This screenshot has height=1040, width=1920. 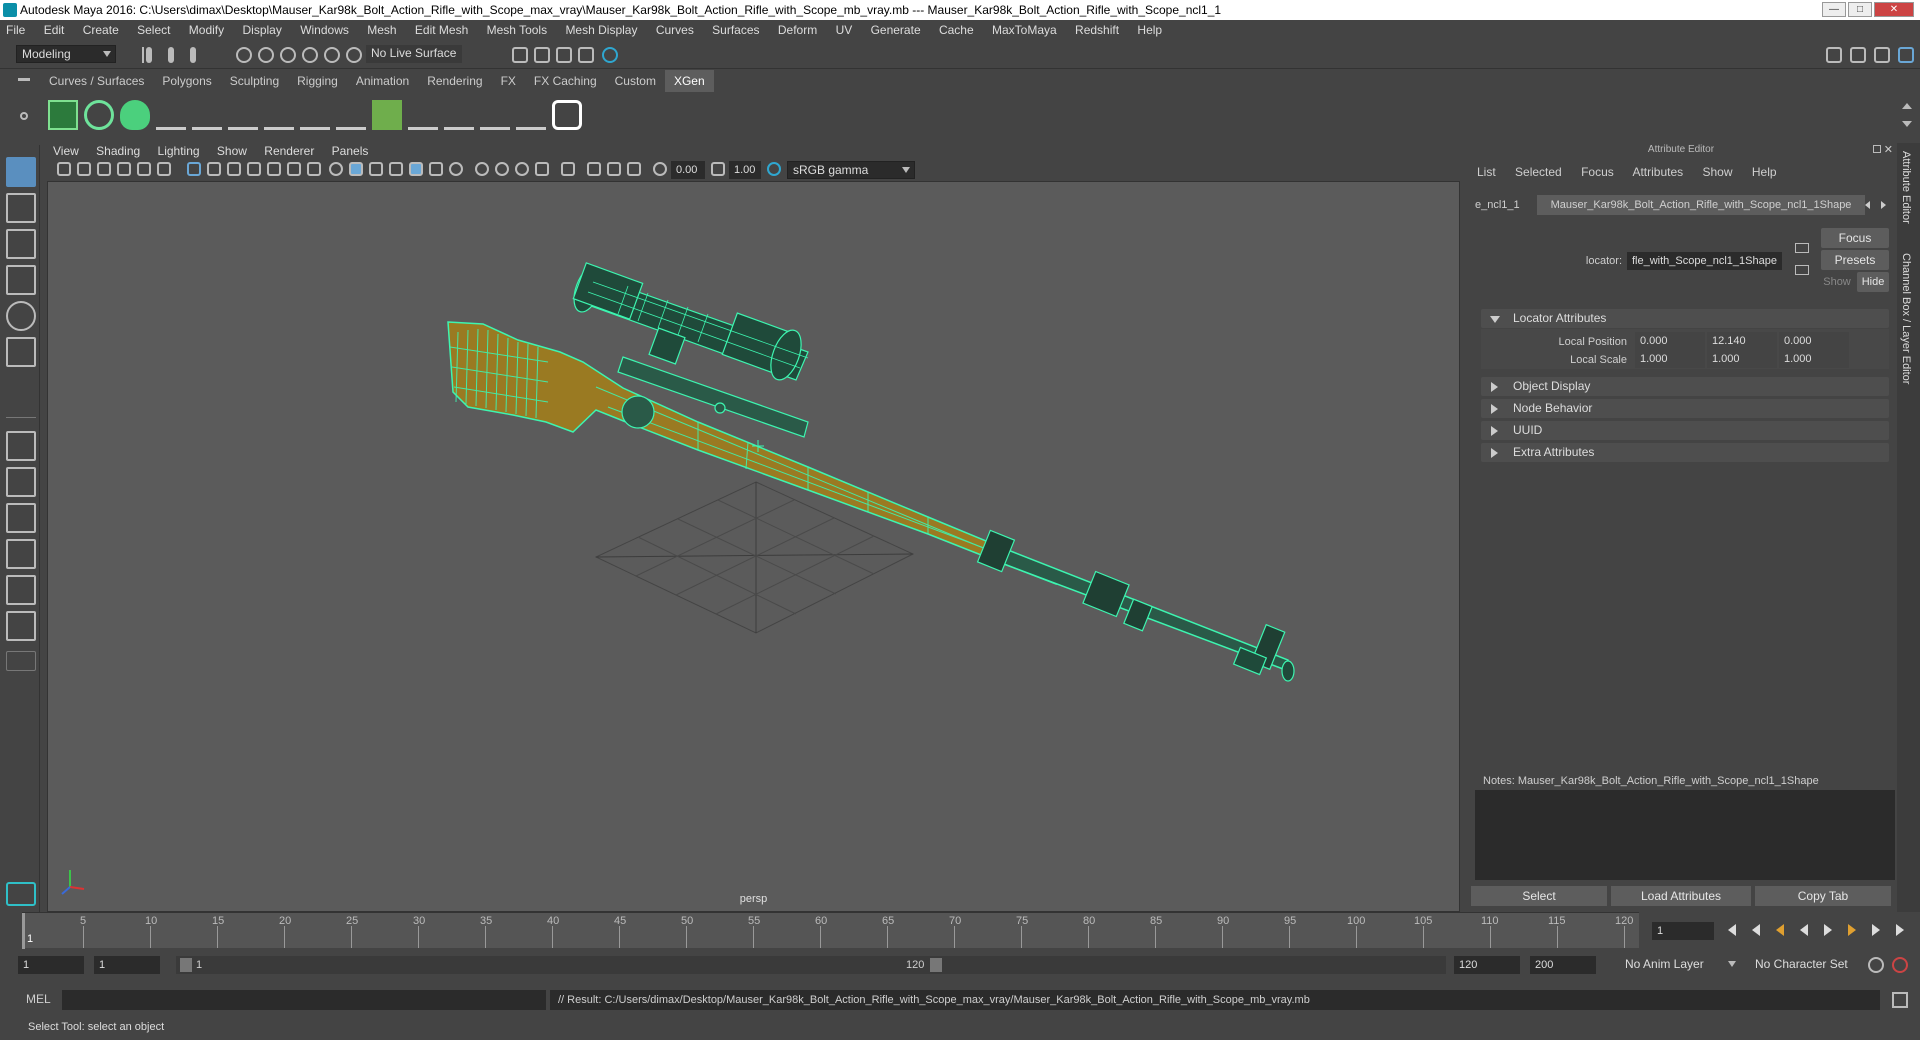 What do you see at coordinates (1906, 318) in the screenshot?
I see `side-tab-channel-box: Channel Box / Layer Editor` at bounding box center [1906, 318].